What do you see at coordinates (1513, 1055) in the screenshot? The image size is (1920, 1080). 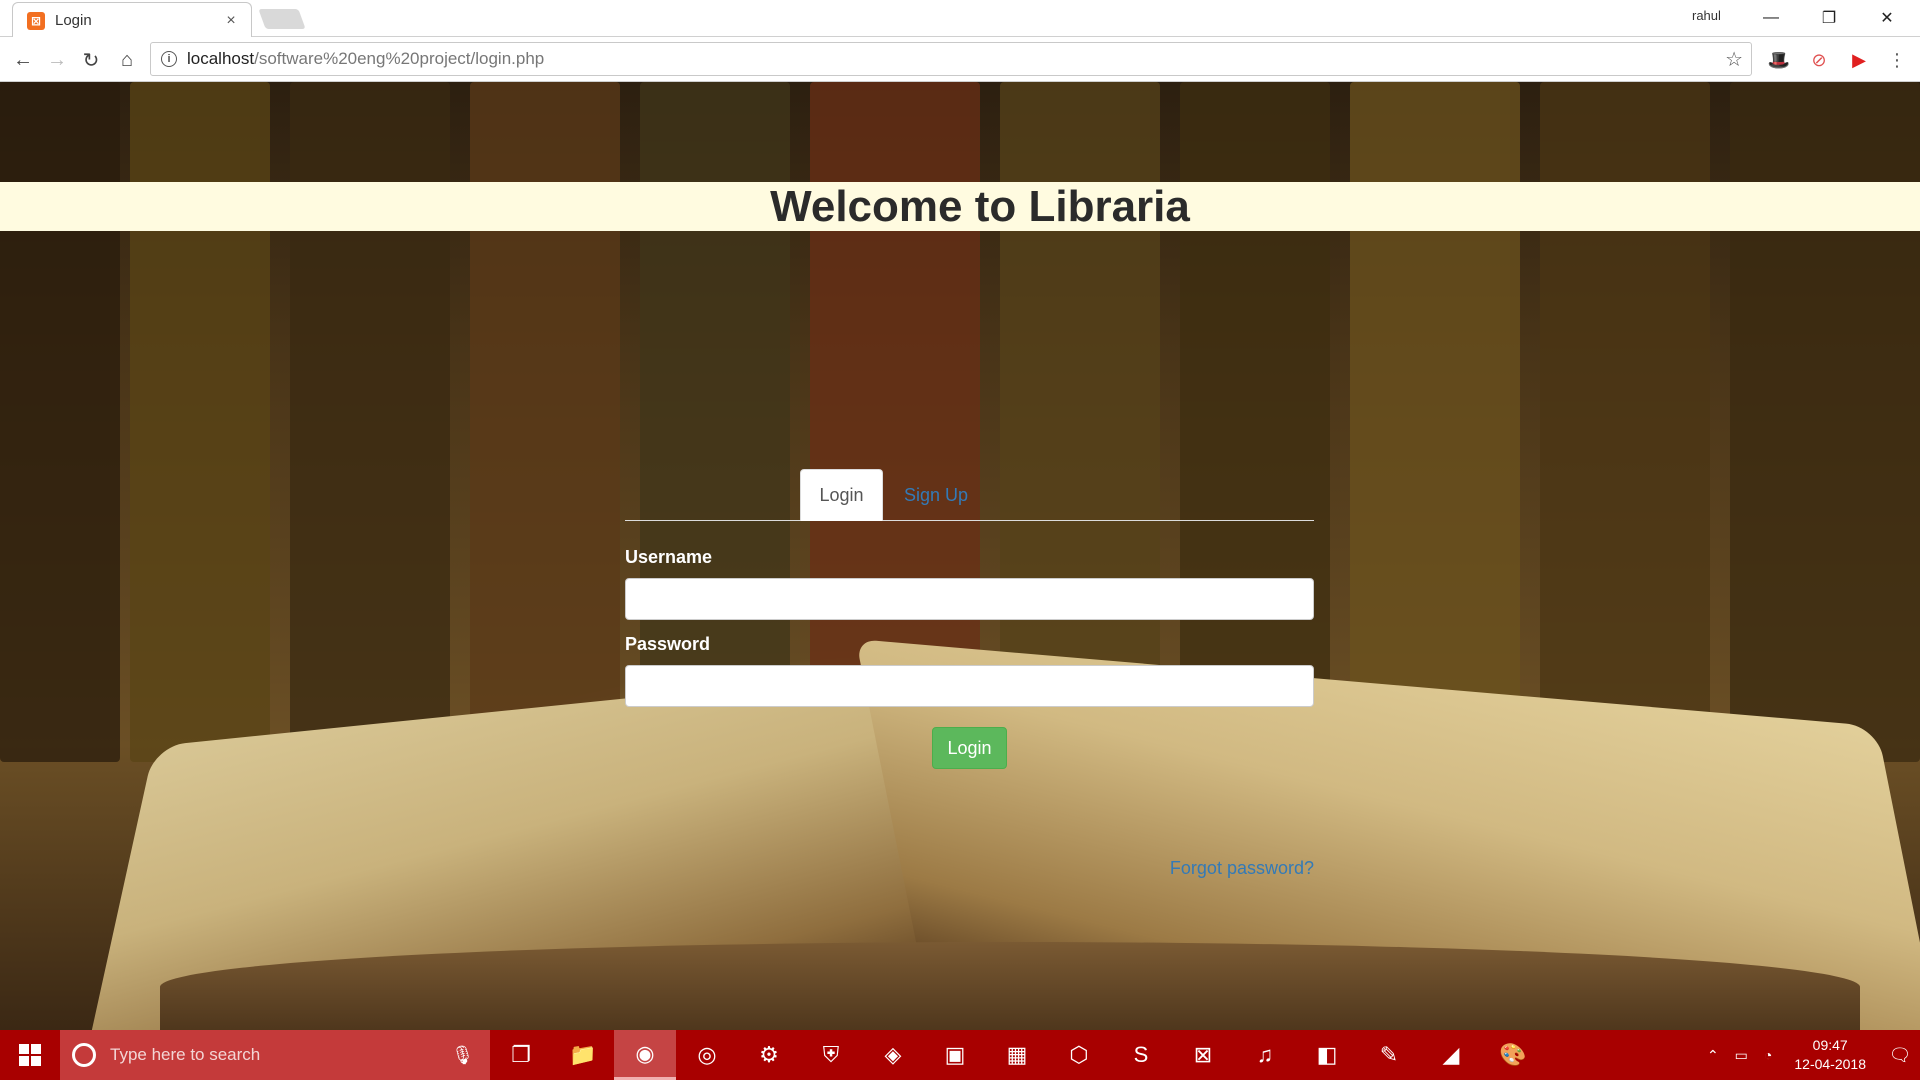 I see `paint3d-icon: 🎨` at bounding box center [1513, 1055].